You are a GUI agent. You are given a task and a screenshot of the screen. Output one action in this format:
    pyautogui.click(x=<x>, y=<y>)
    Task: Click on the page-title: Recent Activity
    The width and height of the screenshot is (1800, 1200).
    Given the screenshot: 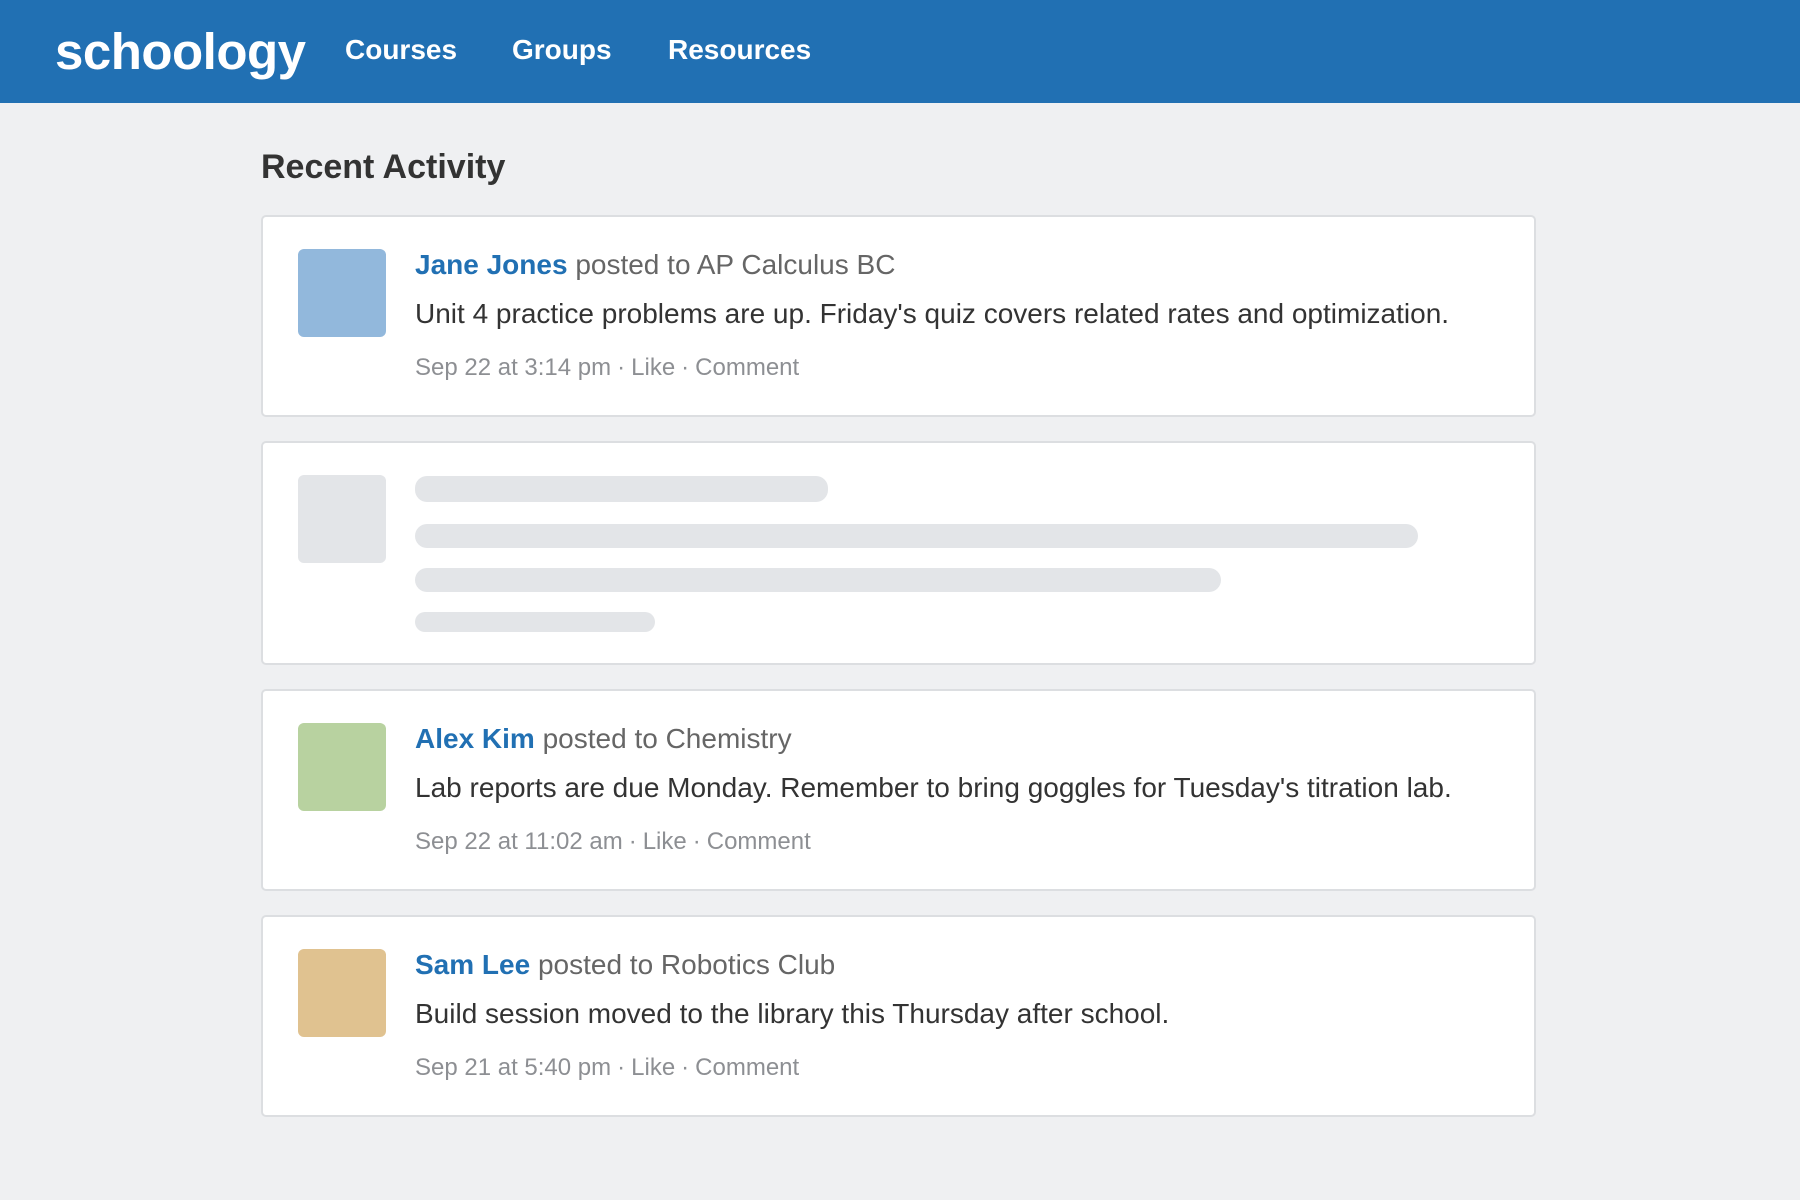 What is the action you would take?
    pyautogui.click(x=383, y=167)
    